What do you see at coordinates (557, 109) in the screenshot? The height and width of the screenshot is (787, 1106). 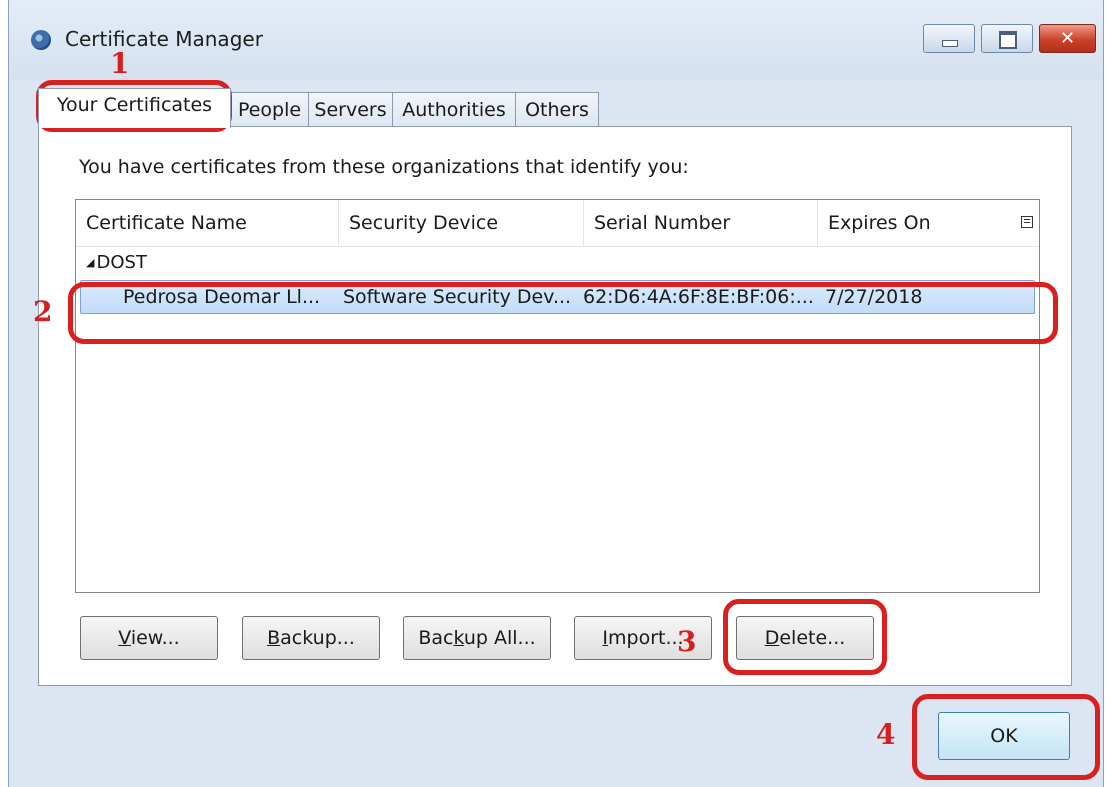 I see `tab-others: Others` at bounding box center [557, 109].